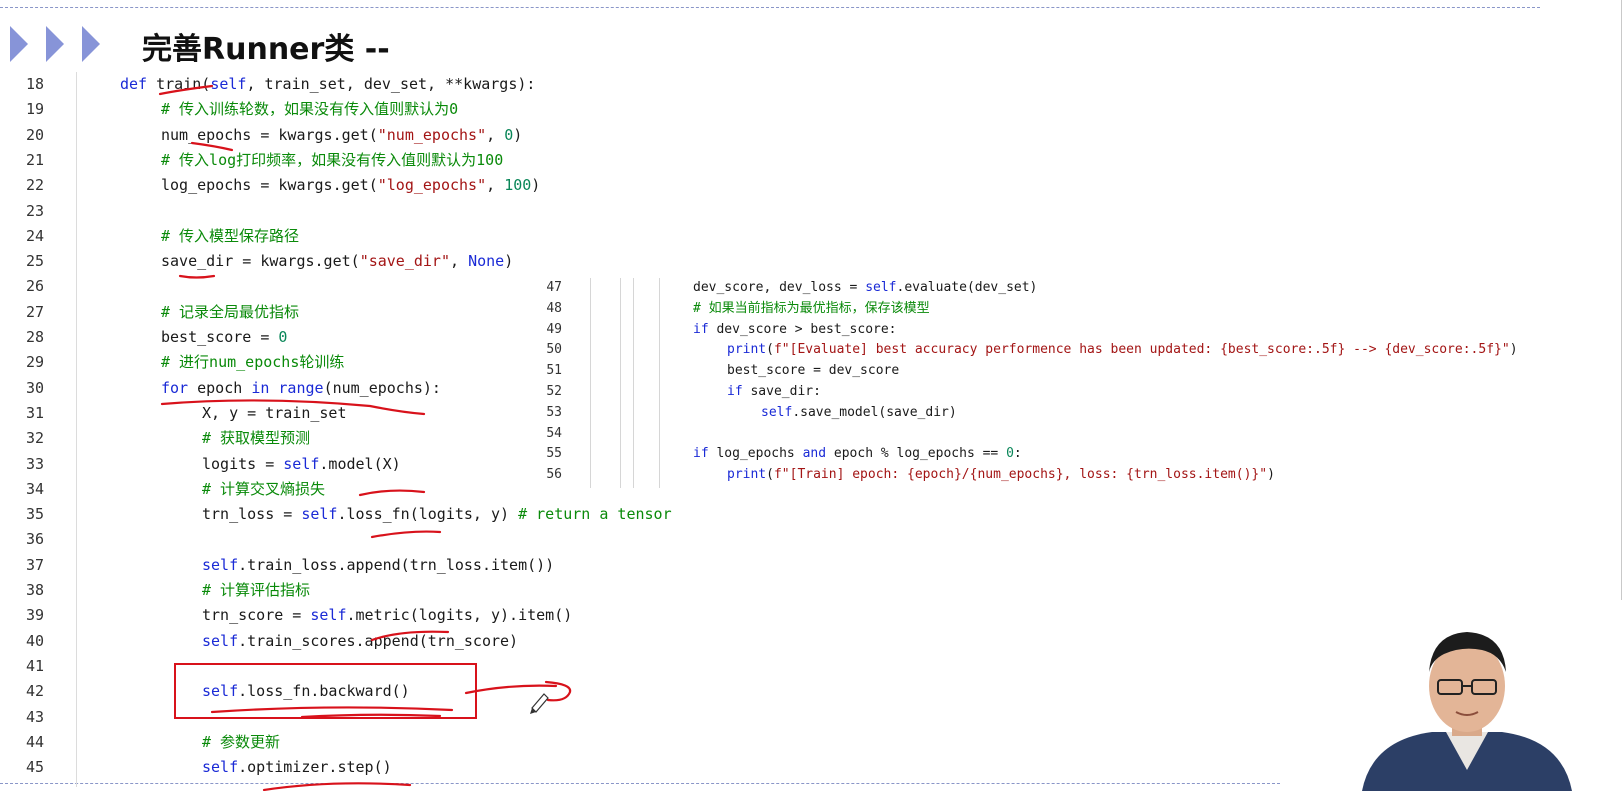  I want to click on code-token: and, so click(814, 454).